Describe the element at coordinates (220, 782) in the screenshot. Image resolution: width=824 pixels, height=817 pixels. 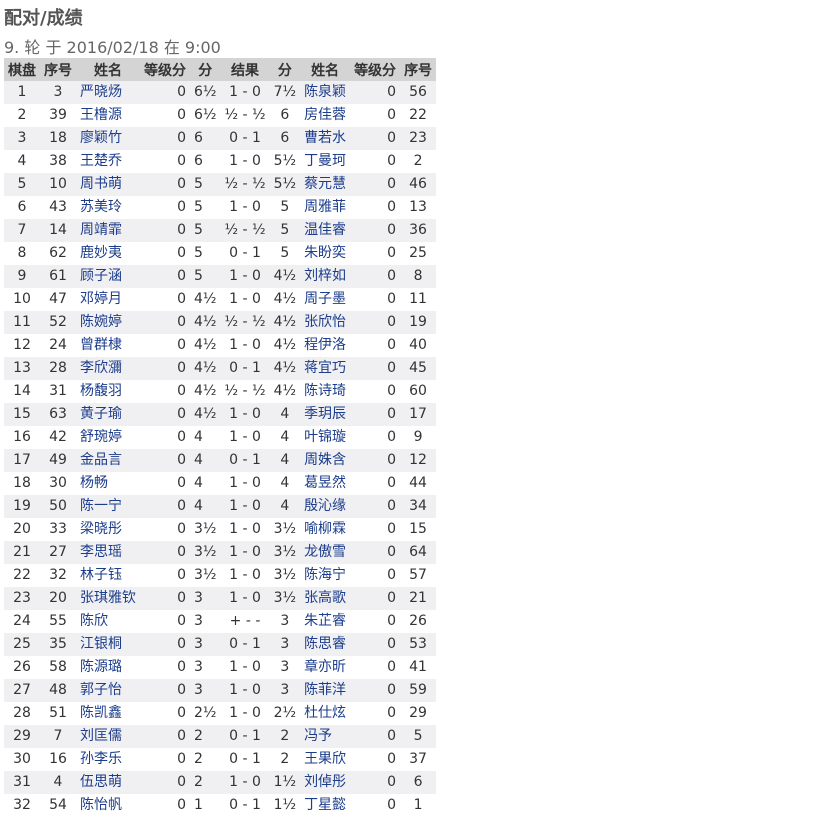
I see `table-row: 31 4 伍思萌 0 2 1 - 0 1½ 刘倬彤 0 6` at that location.